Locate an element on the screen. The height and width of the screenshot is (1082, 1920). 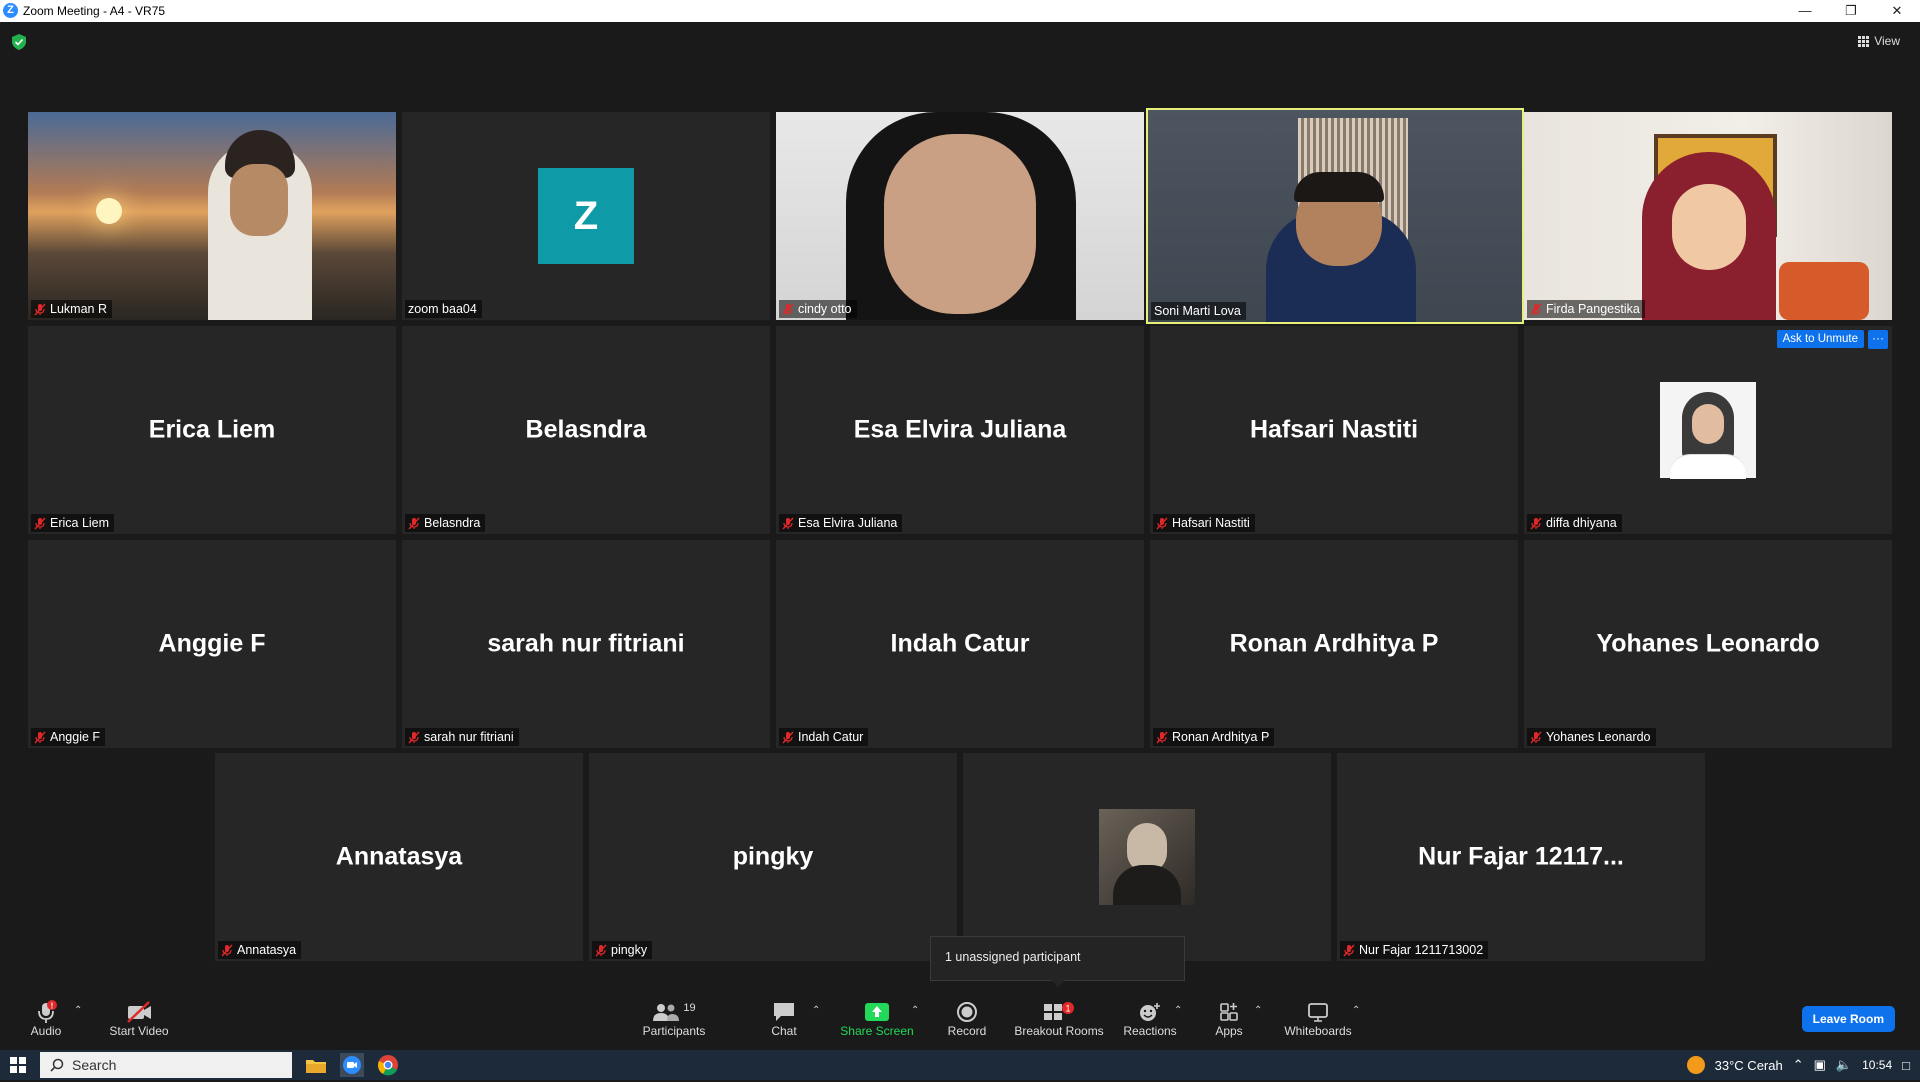
participant-name: pingky is located at coordinates (629, 950).